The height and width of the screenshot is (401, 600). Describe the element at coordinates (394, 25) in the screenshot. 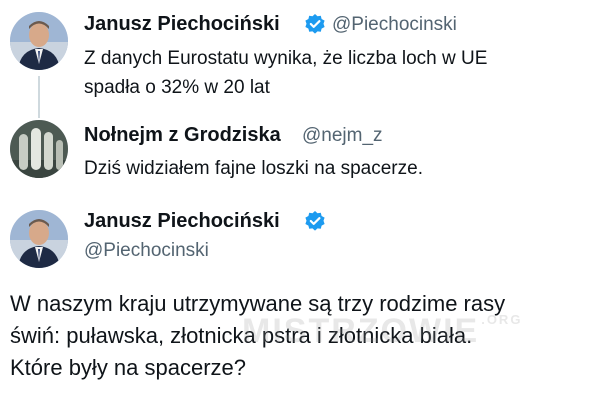

I see `tweet-1-handle: @Piechocinski` at that location.